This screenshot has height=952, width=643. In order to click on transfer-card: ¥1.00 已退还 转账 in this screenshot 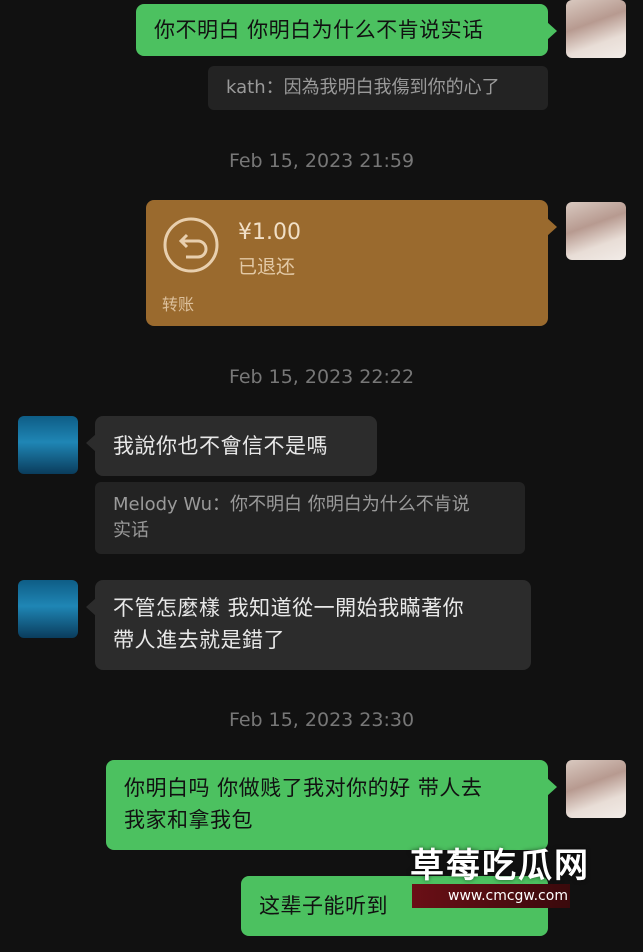, I will do `click(351, 263)`.